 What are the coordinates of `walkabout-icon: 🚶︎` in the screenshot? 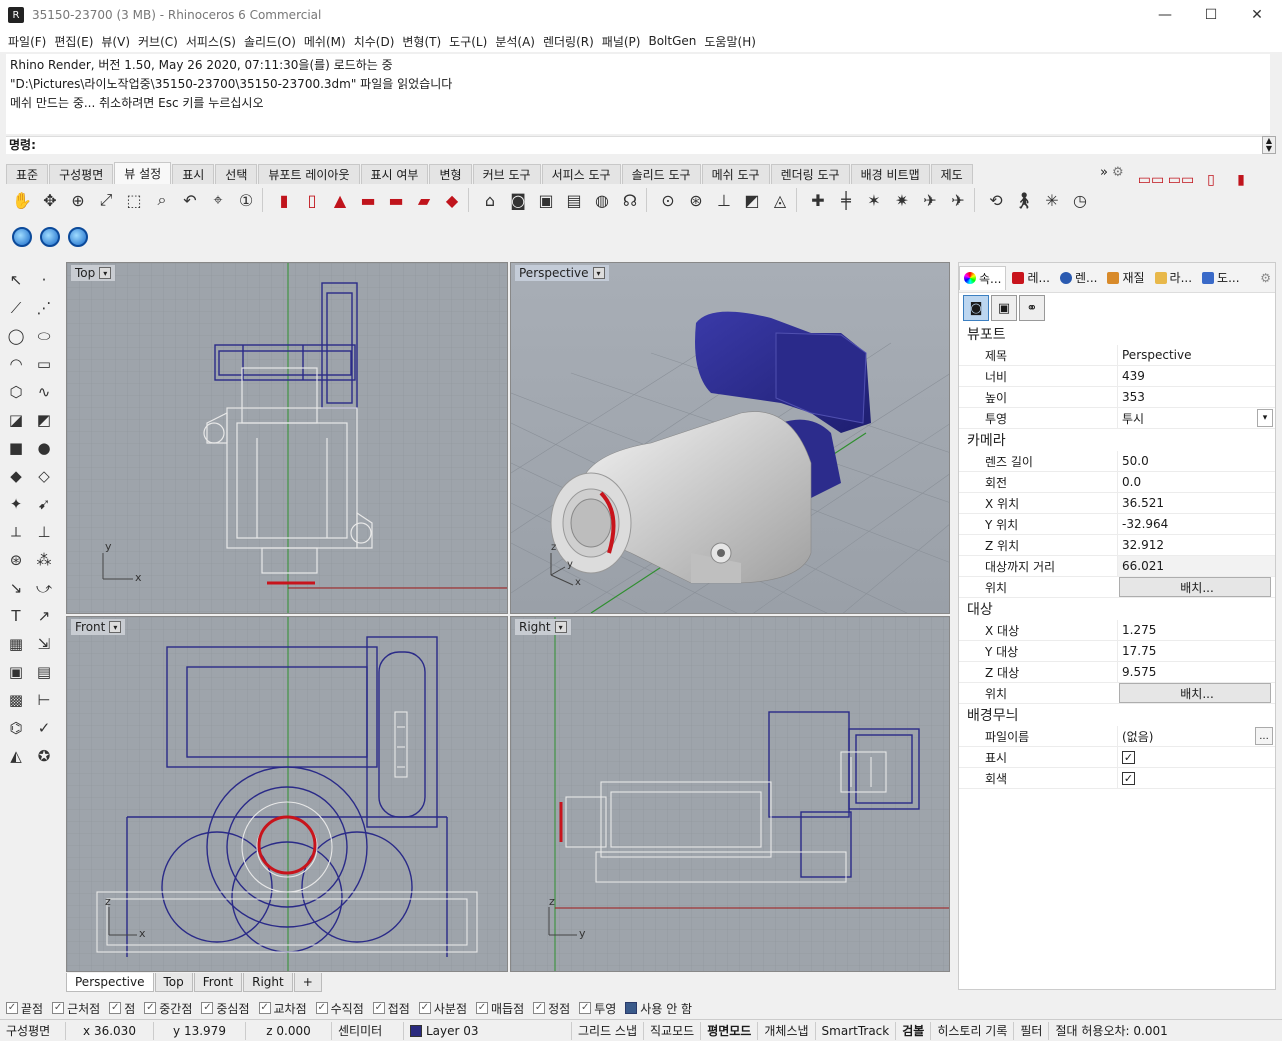 It's located at (1024, 200).